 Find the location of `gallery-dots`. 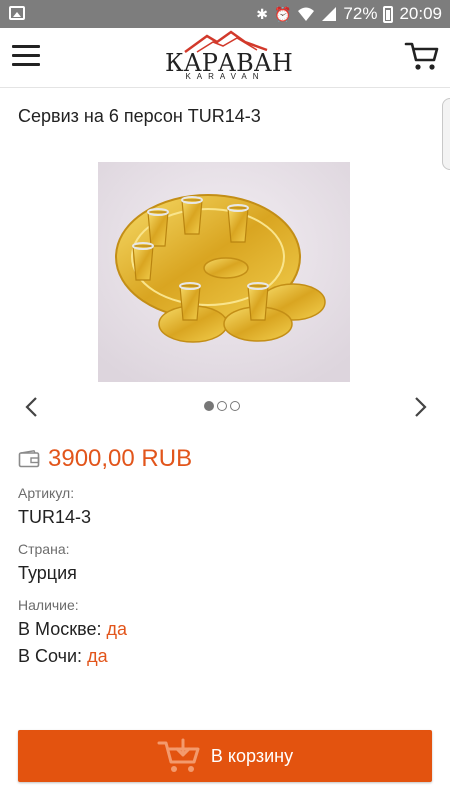

gallery-dots is located at coordinates (222, 406).